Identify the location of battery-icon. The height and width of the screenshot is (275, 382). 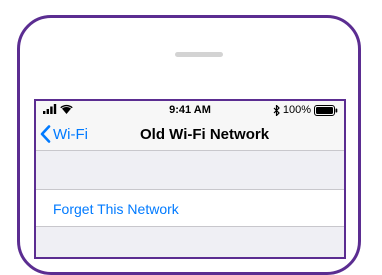
(326, 110).